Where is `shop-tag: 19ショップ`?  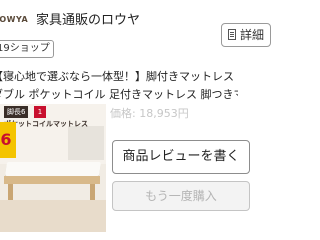 shop-tag: 19ショップ is located at coordinates (27, 49).